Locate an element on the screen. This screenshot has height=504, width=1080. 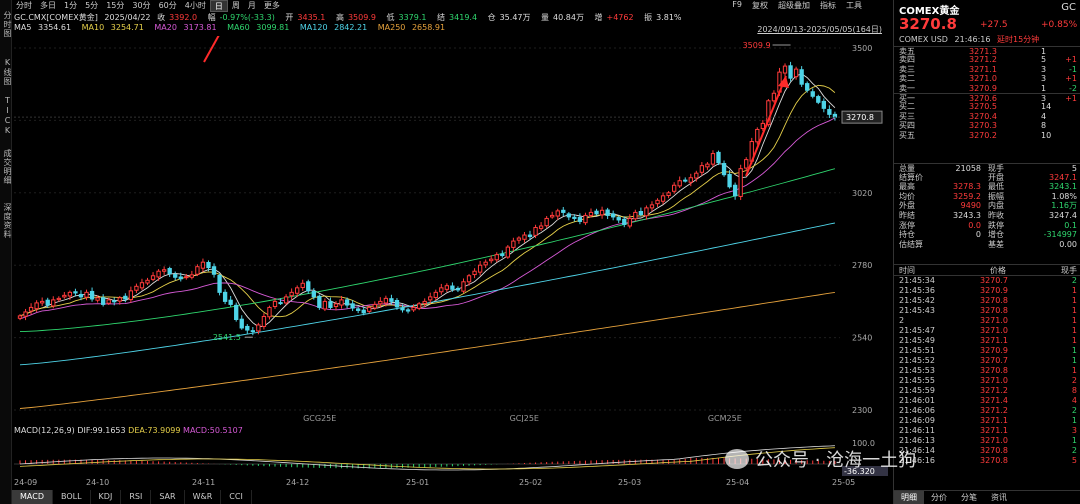
nav-tick: TICK is located at coordinates (6, 116).